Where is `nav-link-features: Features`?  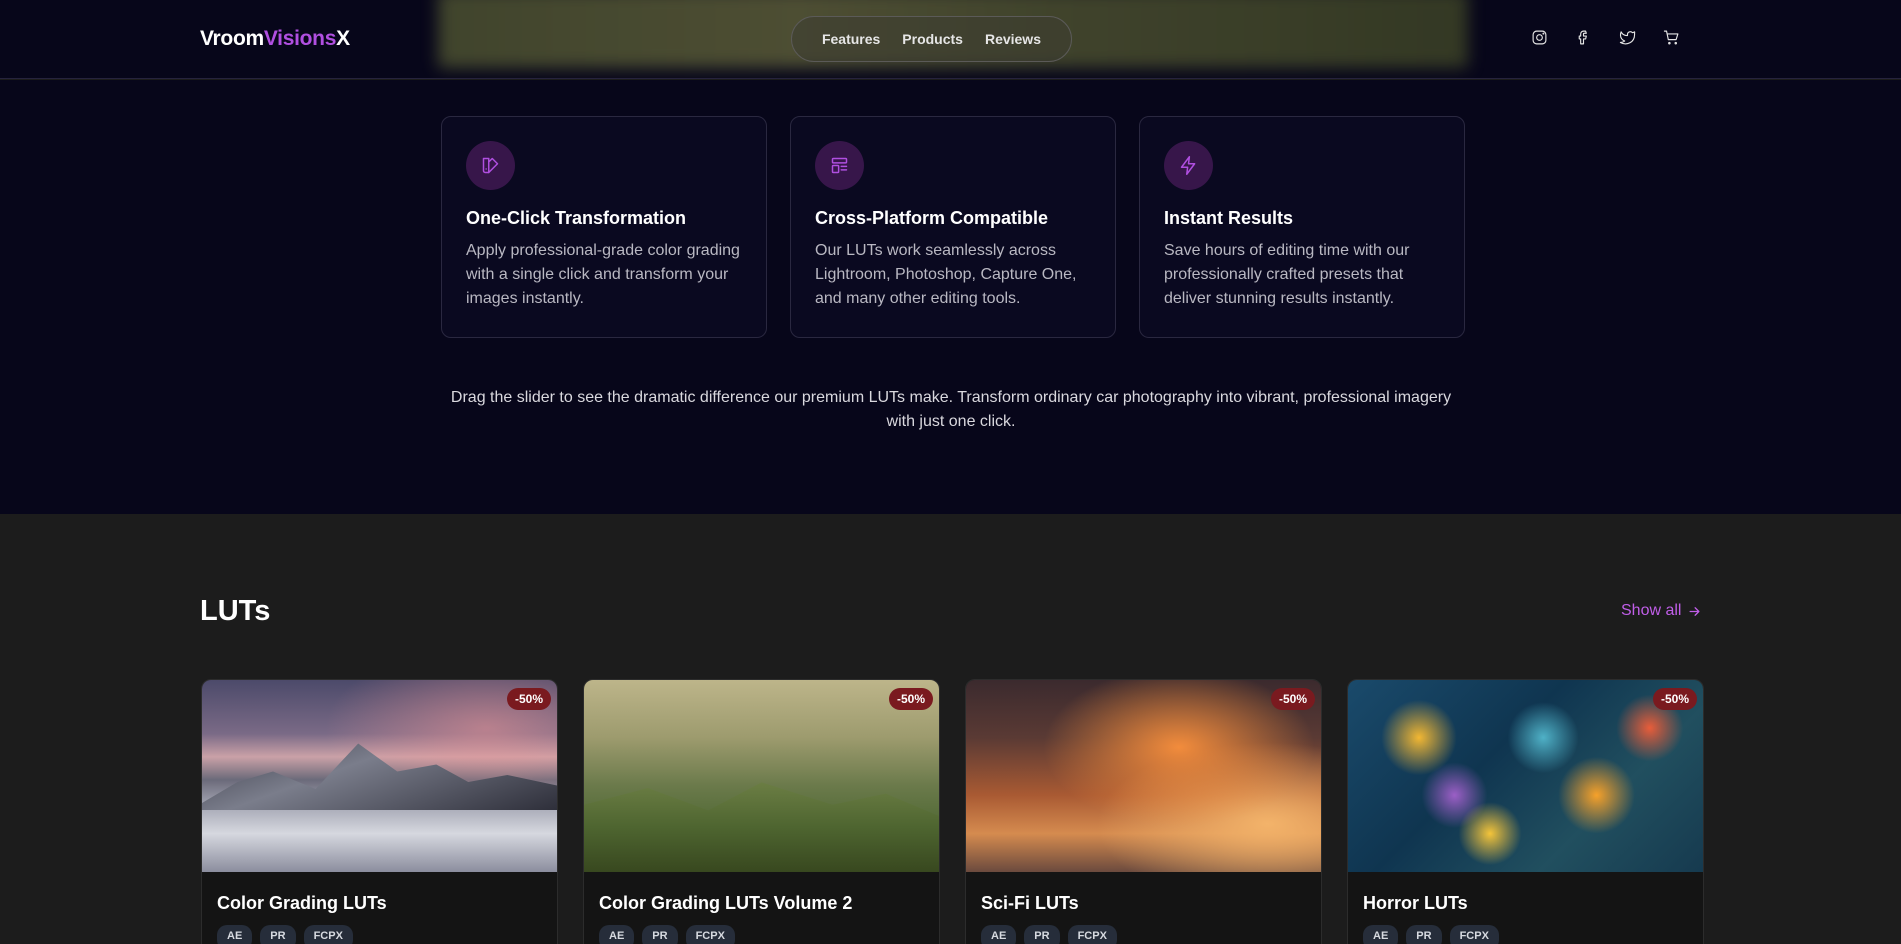
nav-link-features: Features is located at coordinates (851, 39).